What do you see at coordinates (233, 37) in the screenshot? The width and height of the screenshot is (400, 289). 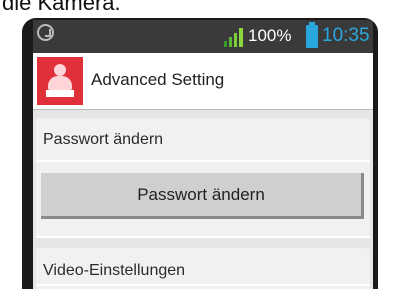 I see `signal-icon` at bounding box center [233, 37].